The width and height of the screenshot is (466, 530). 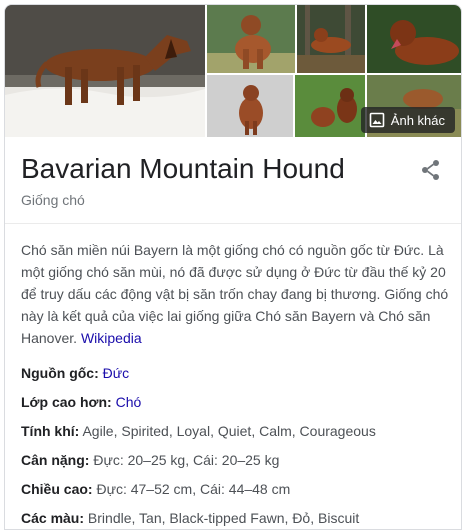 I want to click on fact-row-parent-class: Lớp cao hơn: Chó, so click(x=81, y=402).